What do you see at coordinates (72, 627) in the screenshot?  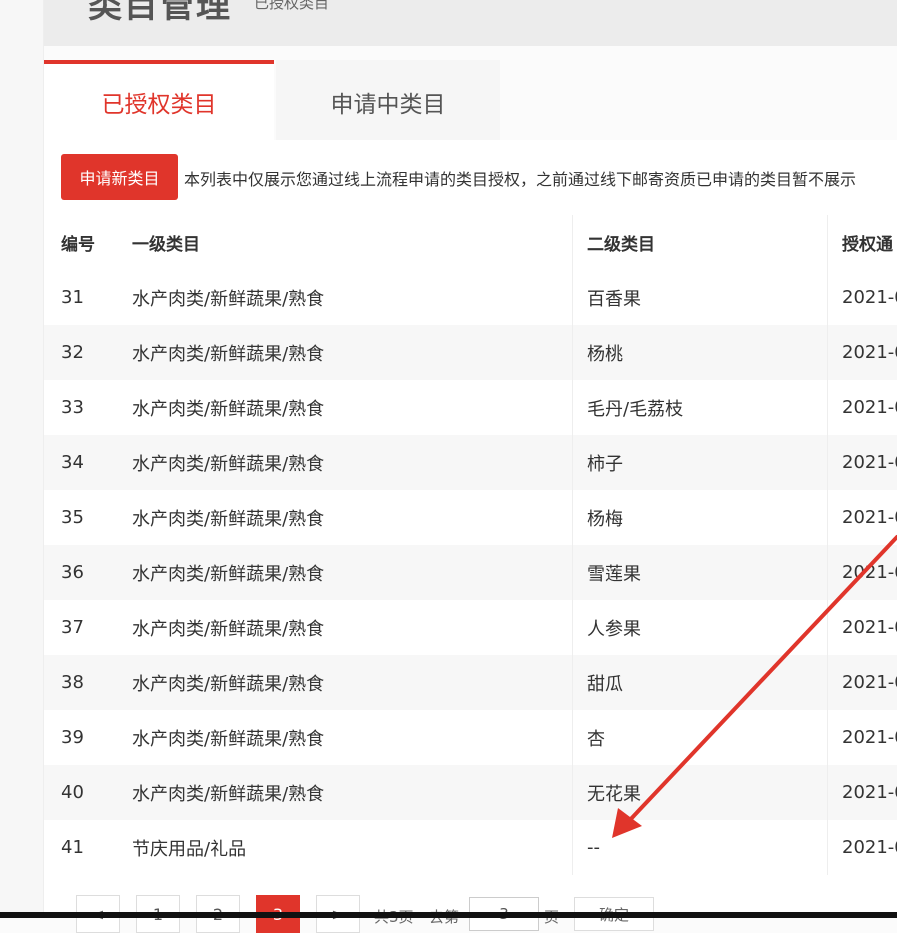 I see `cell-id: 37` at bounding box center [72, 627].